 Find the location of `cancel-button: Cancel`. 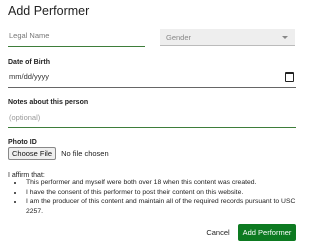

cancel-button: Cancel is located at coordinates (218, 232).